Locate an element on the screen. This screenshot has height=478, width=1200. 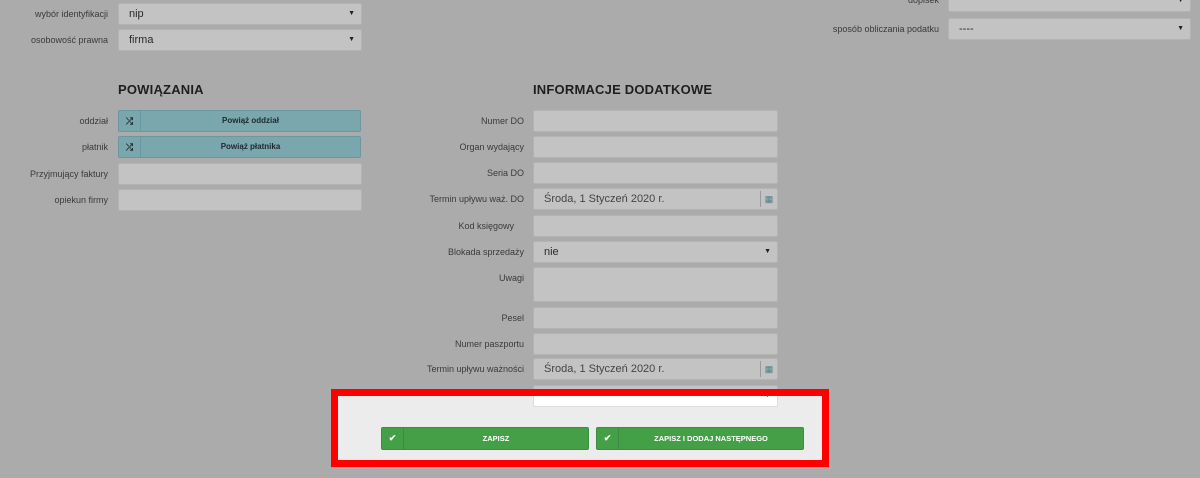
branch-label: oddział is located at coordinates (93, 121).